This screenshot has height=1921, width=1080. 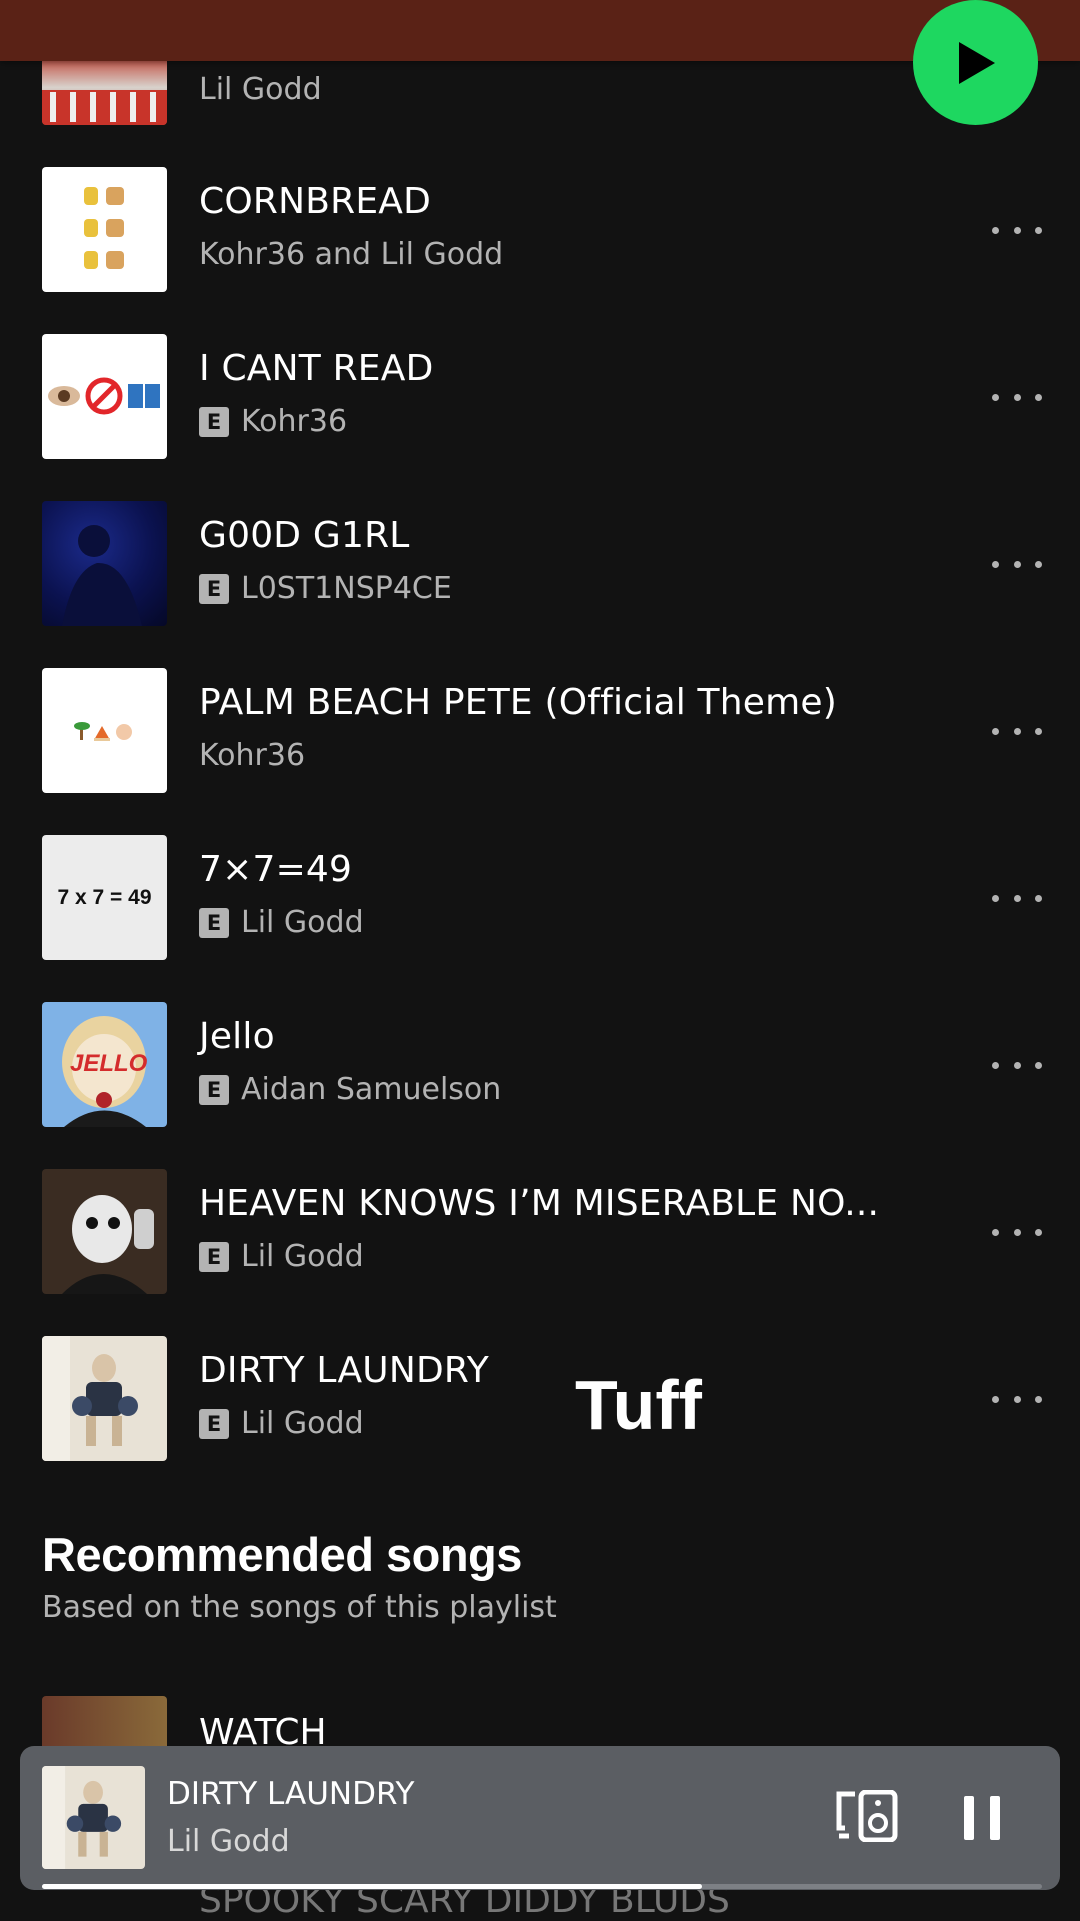 What do you see at coordinates (93, 1817) in the screenshot?
I see `now-playing-cover` at bounding box center [93, 1817].